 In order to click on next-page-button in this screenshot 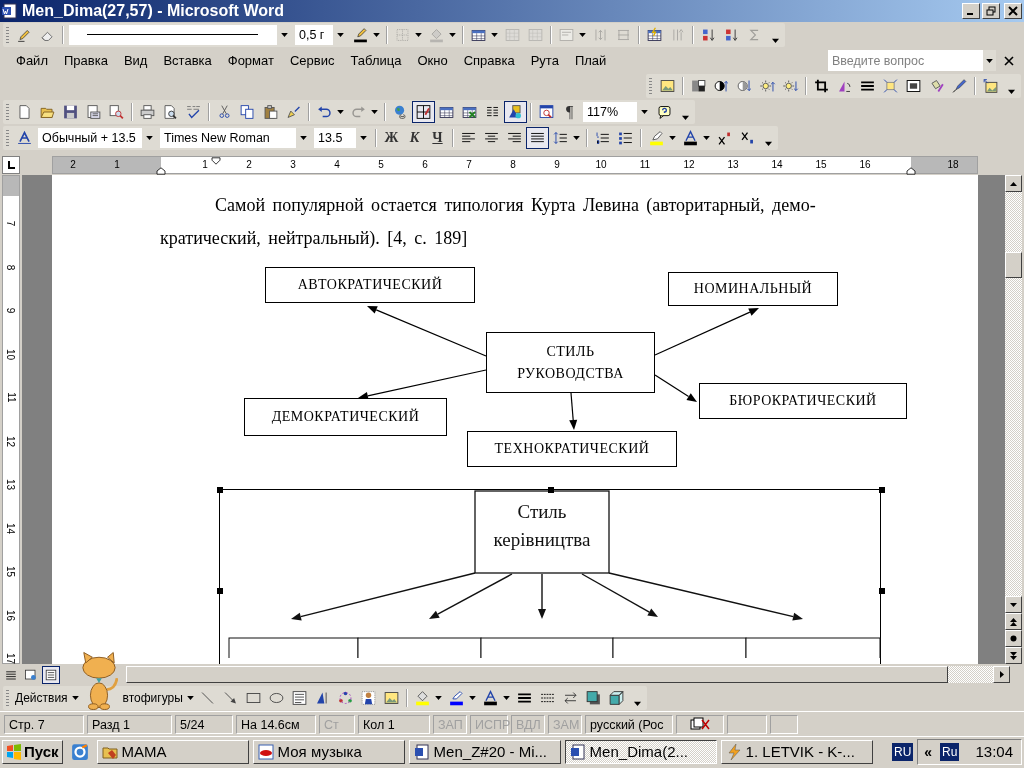, I will do `click(1013, 655)`.